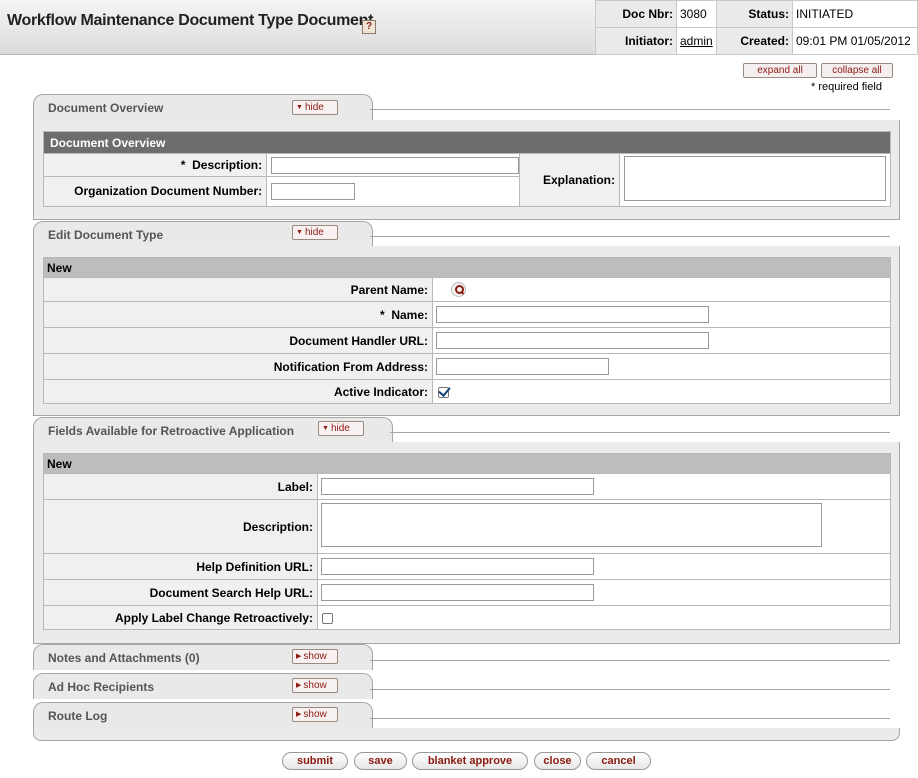 The image size is (918, 778). Describe the element at coordinates (180, 592) in the screenshot. I see `search-help-label: Document Search Help URL:` at that location.